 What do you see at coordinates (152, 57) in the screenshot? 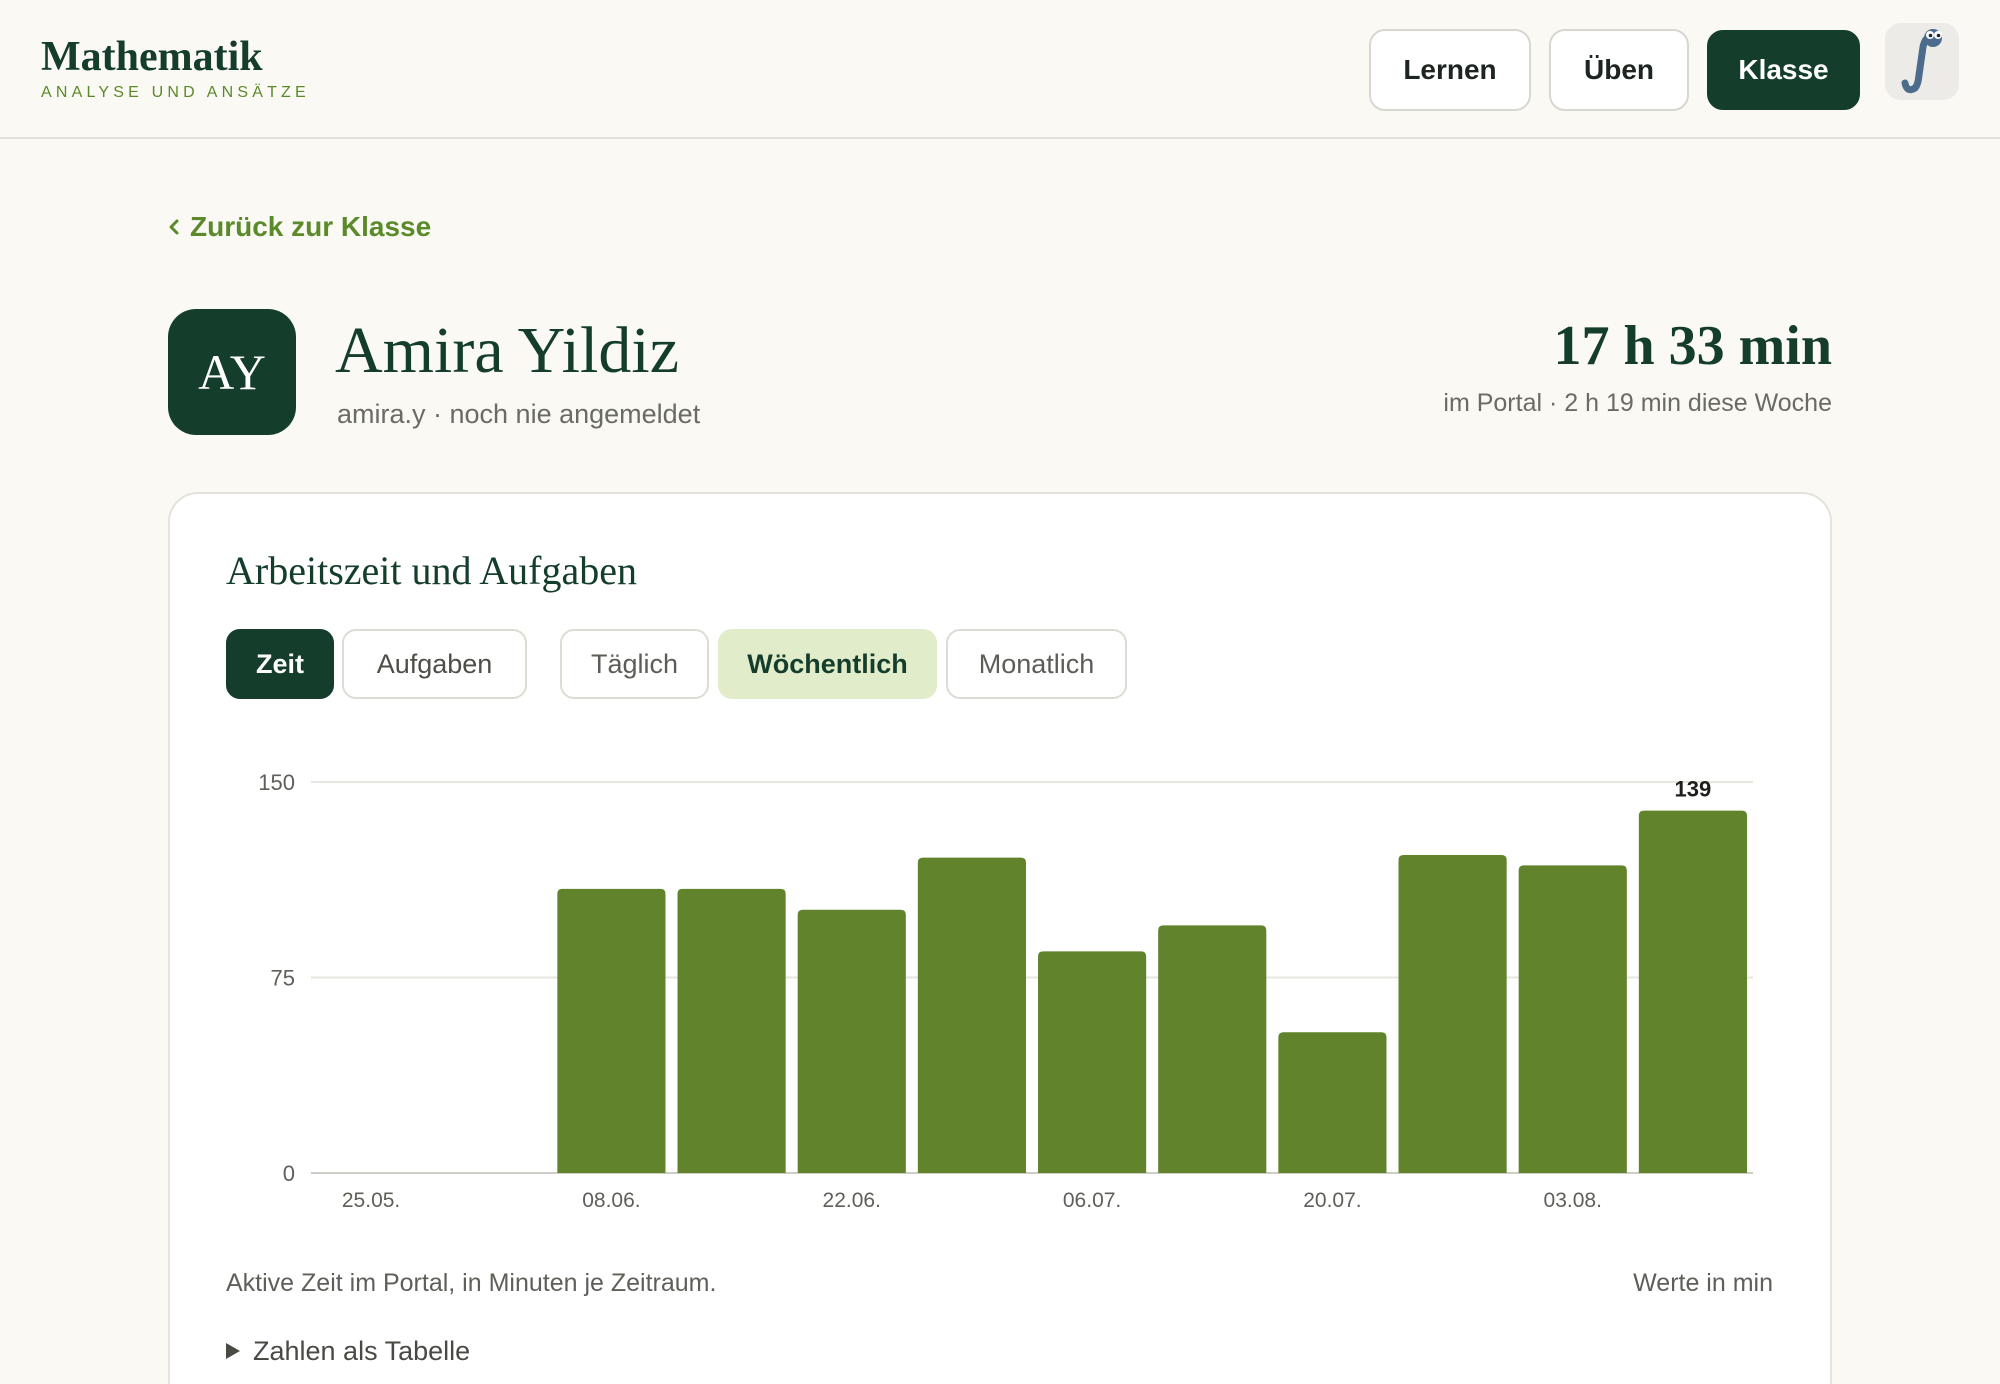
I see `brand-title: Mathematik` at bounding box center [152, 57].